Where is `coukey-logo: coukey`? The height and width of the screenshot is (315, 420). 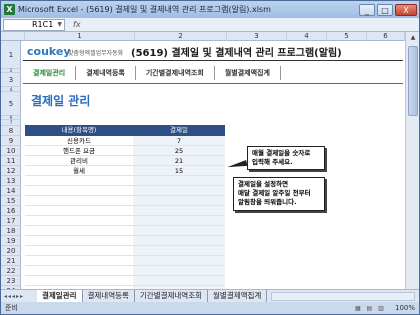 coukey-logo: coukey is located at coordinates (49, 51).